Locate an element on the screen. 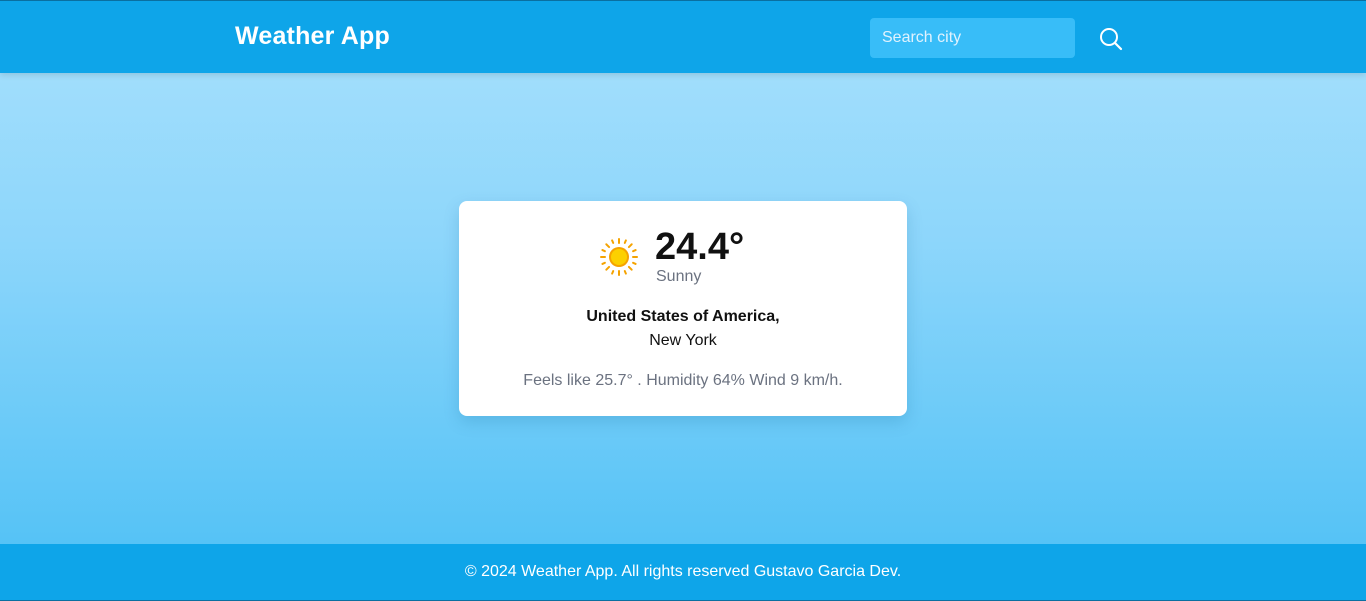 The height and width of the screenshot is (601, 1366). city-name: New York is located at coordinates (683, 340).